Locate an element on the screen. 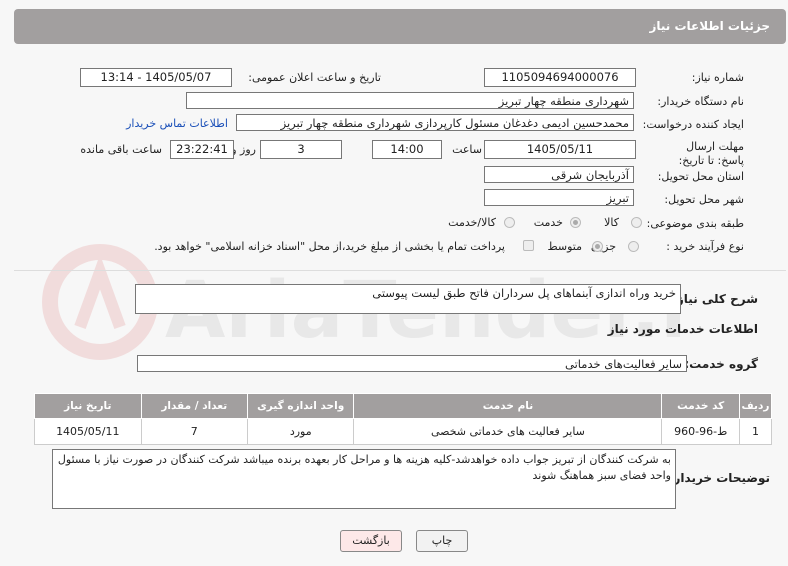 The height and width of the screenshot is (566, 788). need-number-label: شماره نیاز: is located at coordinates (717, 77).